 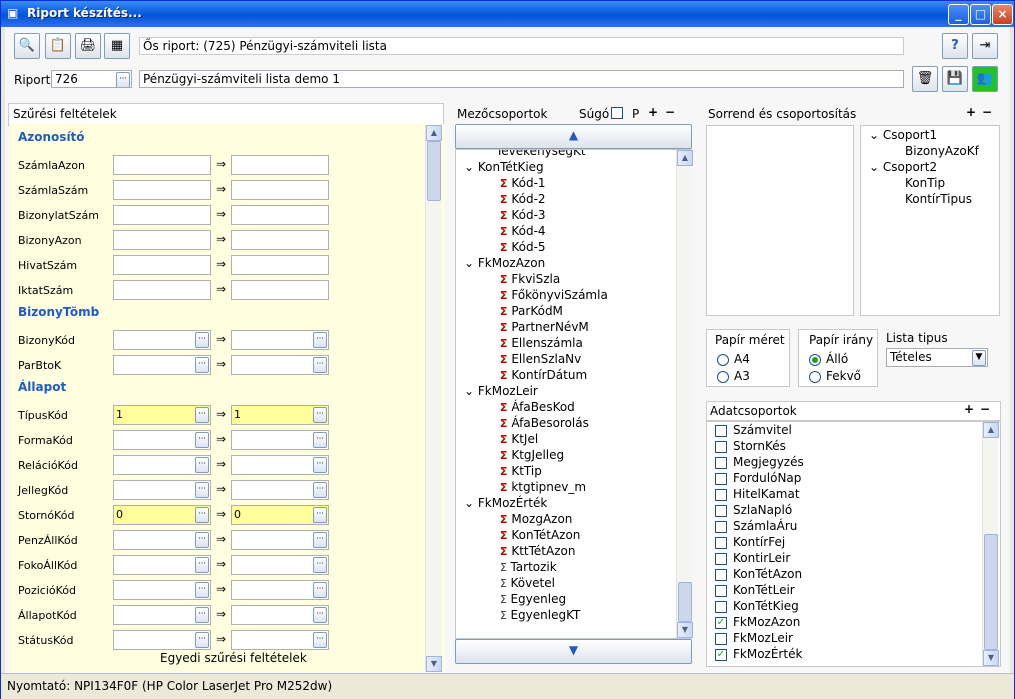 I want to click on filter-from-input: 0 ···, so click(x=162, y=515).